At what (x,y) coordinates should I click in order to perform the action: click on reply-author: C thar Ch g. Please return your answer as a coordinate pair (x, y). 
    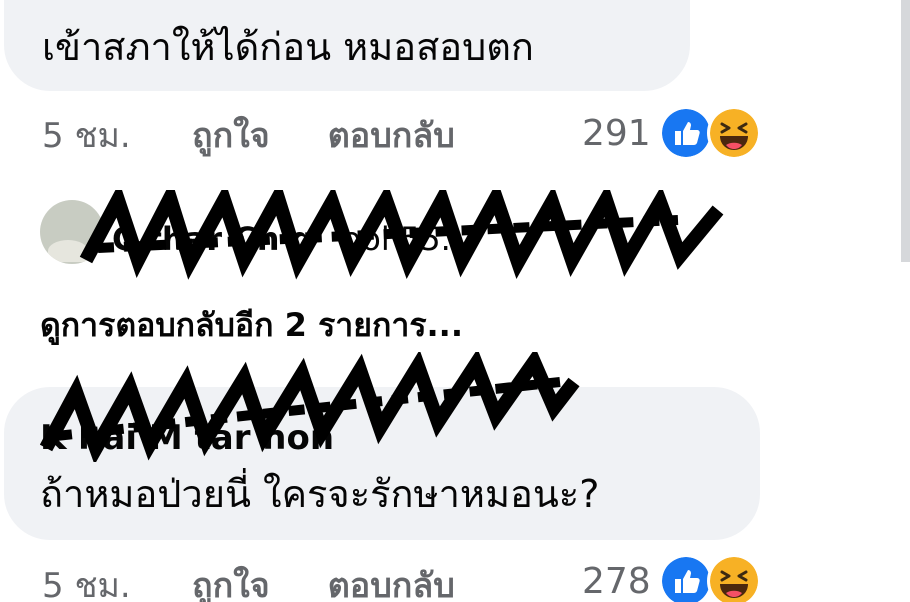
    Looking at the image, I should click on (213, 239).